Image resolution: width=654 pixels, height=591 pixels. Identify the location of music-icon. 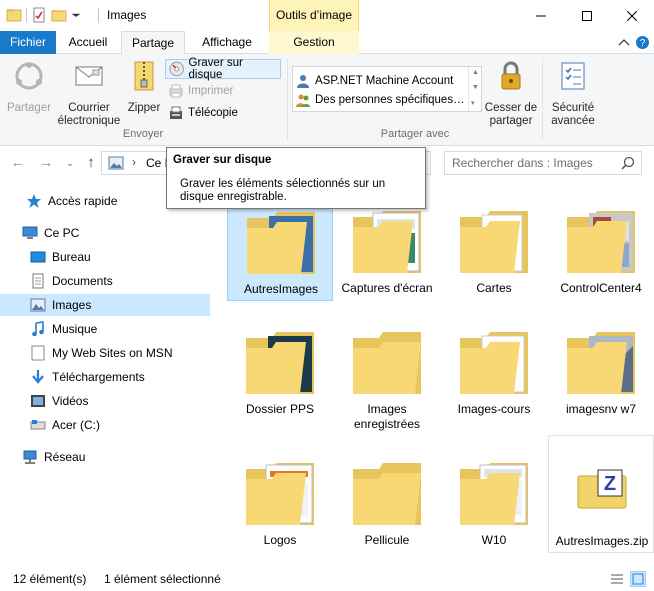
(38, 329).